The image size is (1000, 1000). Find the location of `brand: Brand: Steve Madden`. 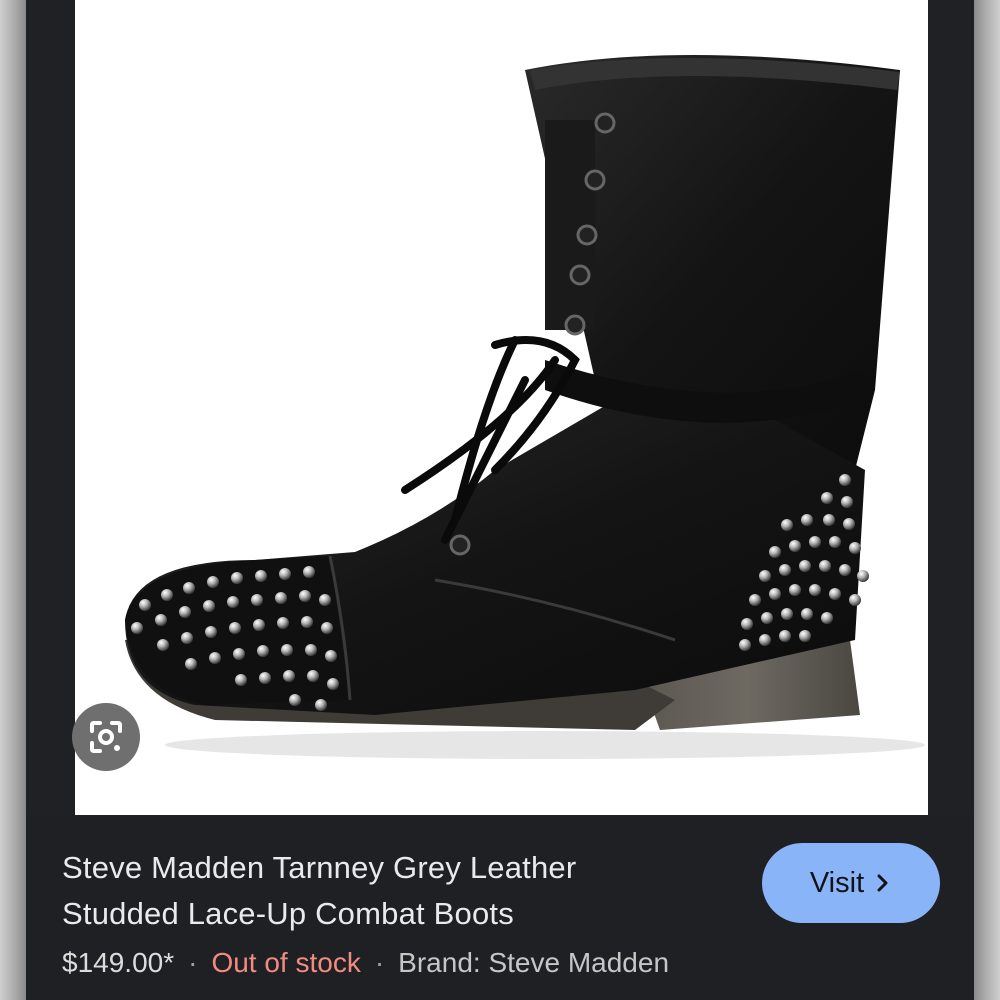

brand: Brand: Steve Madden is located at coordinates (534, 962).